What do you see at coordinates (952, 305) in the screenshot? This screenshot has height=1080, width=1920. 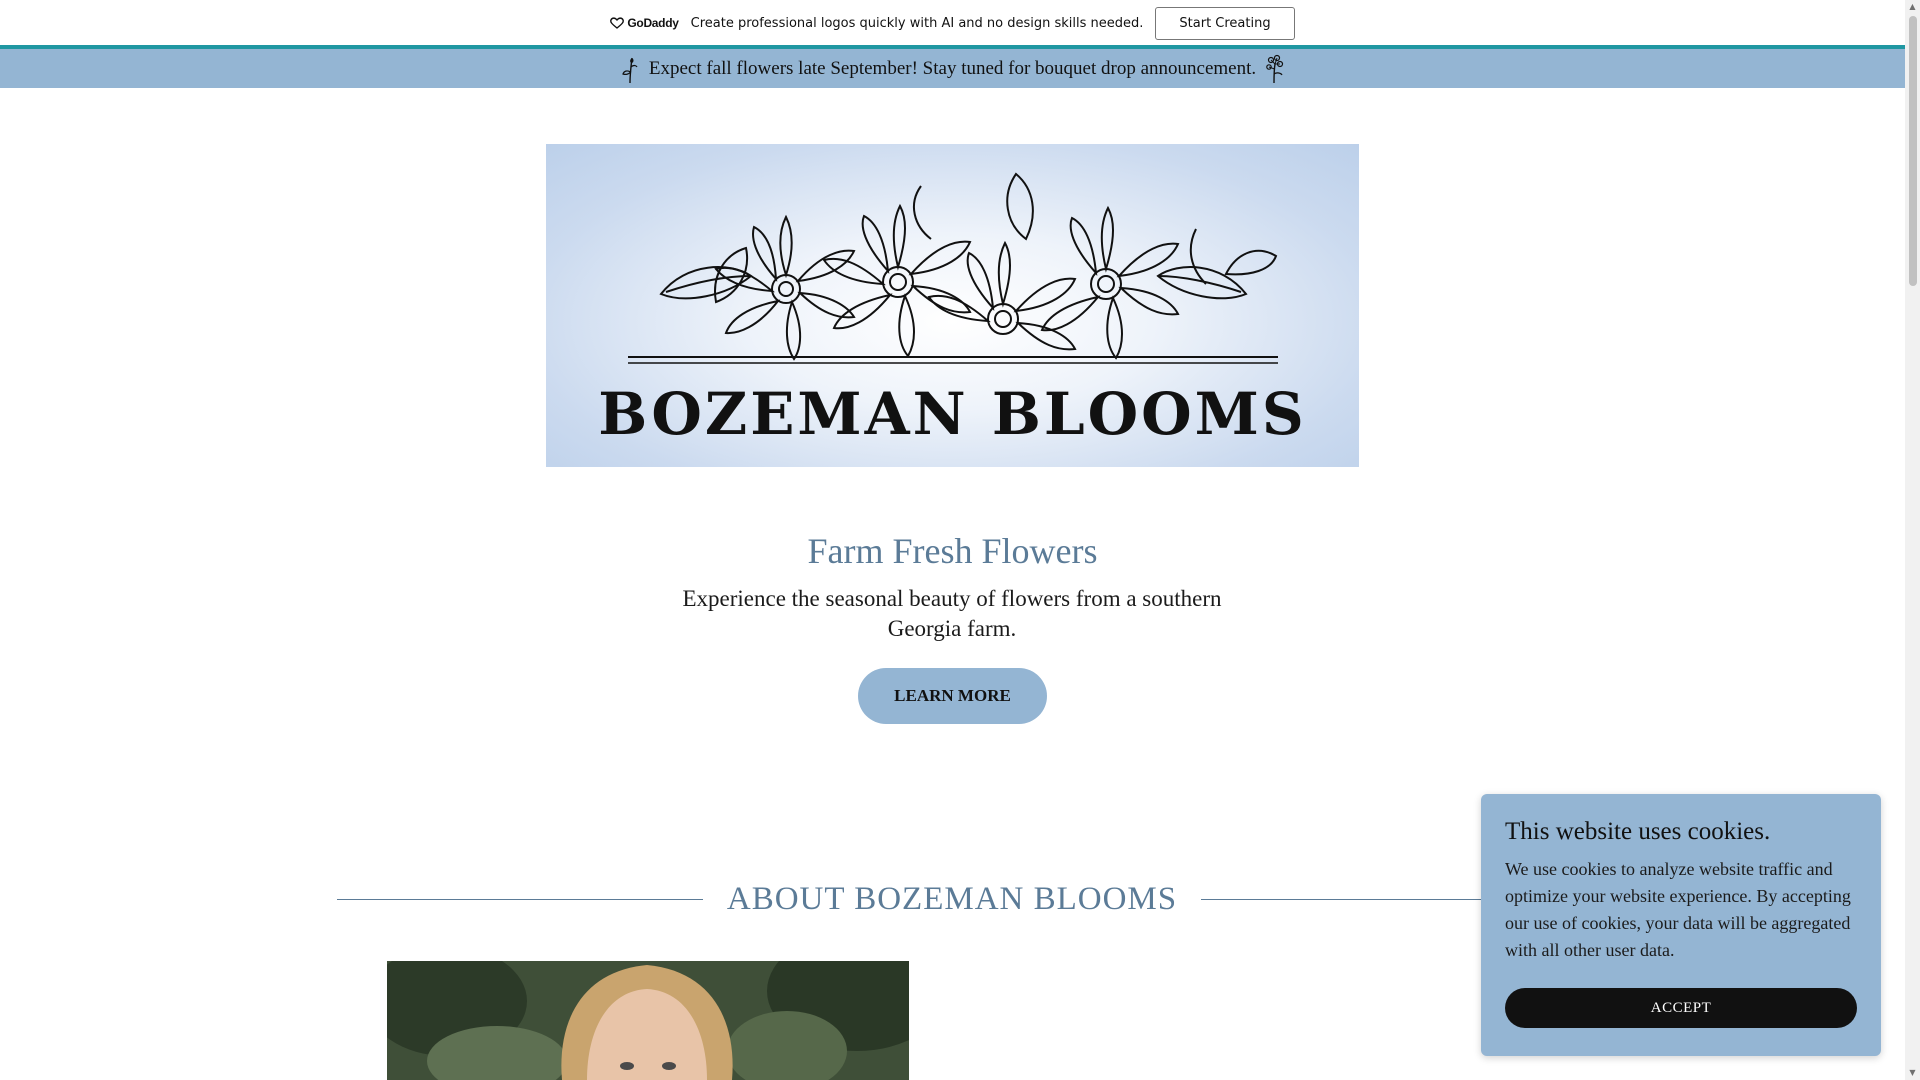 I see `bozeman-blooms-logo-image: BOZEMAN BLOOMS` at bounding box center [952, 305].